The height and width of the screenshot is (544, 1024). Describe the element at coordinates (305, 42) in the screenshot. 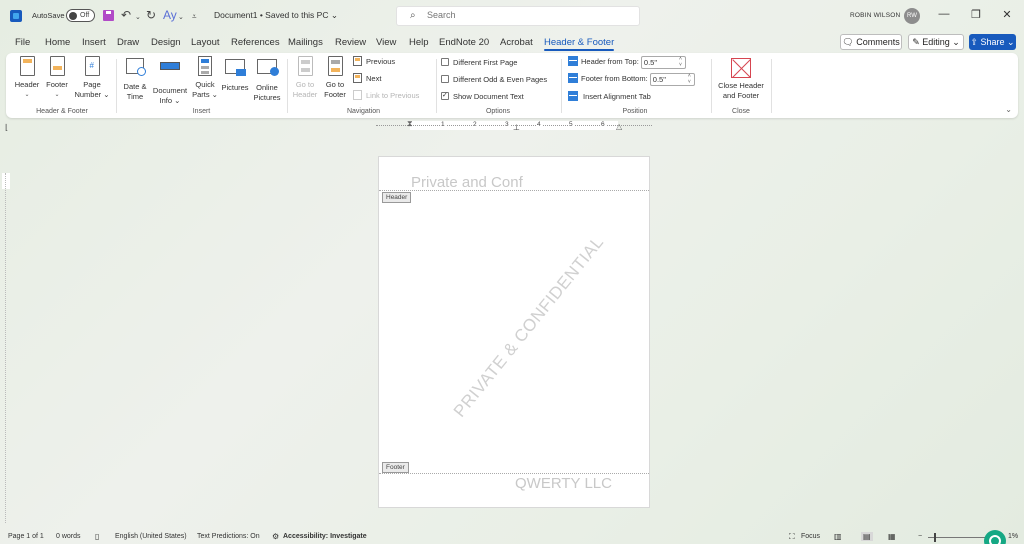

I see `tab-mailings: Mailings` at that location.